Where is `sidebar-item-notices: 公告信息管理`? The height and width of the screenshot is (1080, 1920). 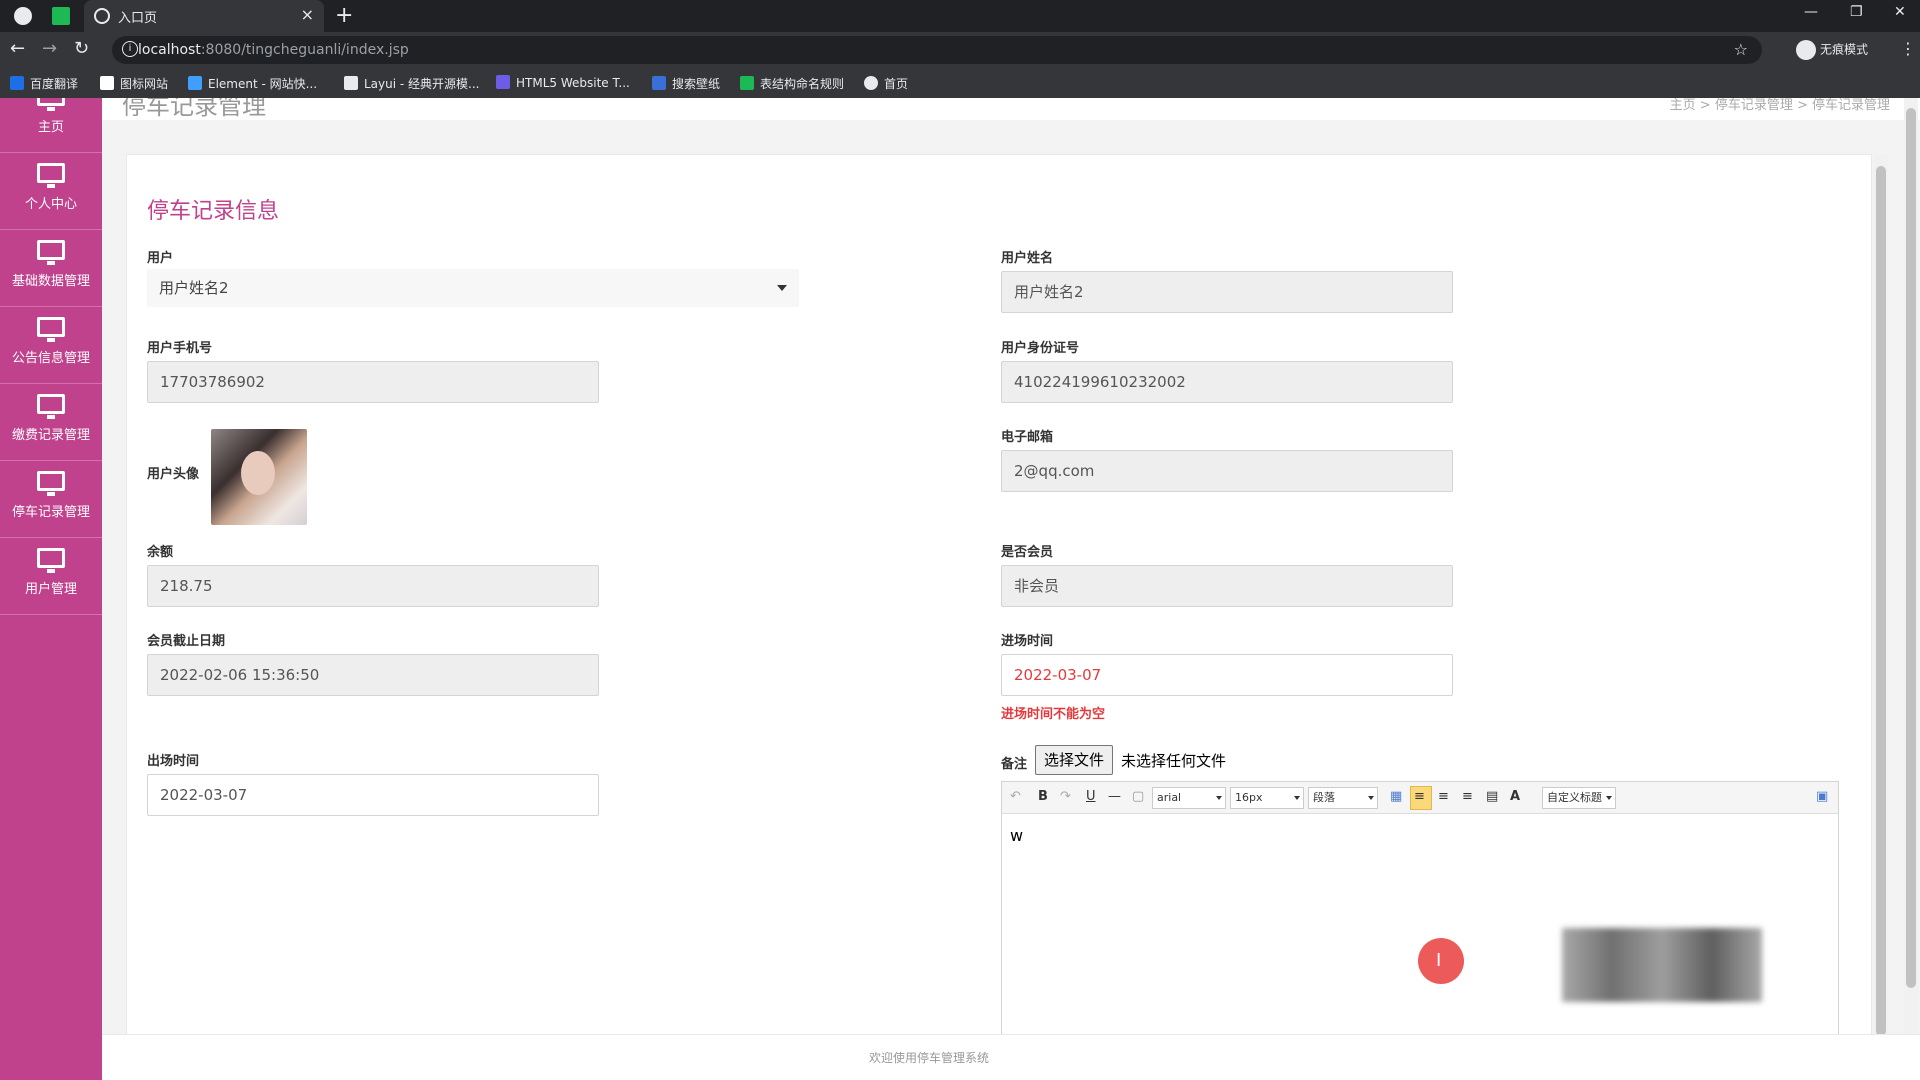 sidebar-item-notices: 公告信息管理 is located at coordinates (51, 345).